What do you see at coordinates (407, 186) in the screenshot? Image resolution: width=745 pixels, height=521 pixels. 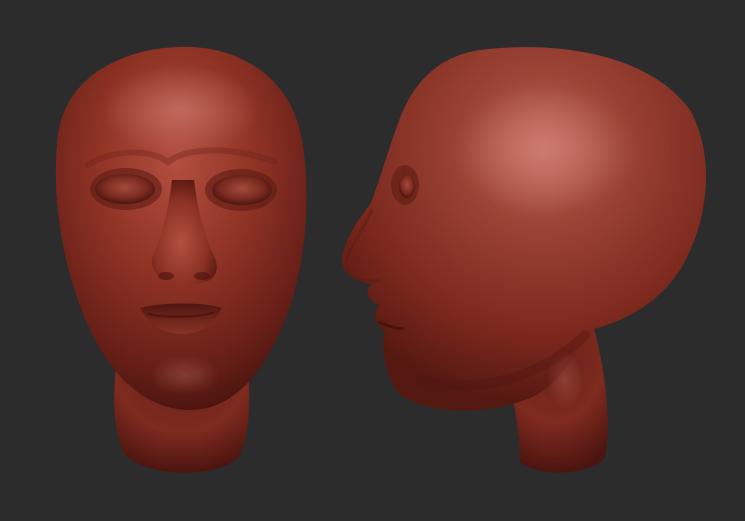 I see `side-eye-hole` at bounding box center [407, 186].